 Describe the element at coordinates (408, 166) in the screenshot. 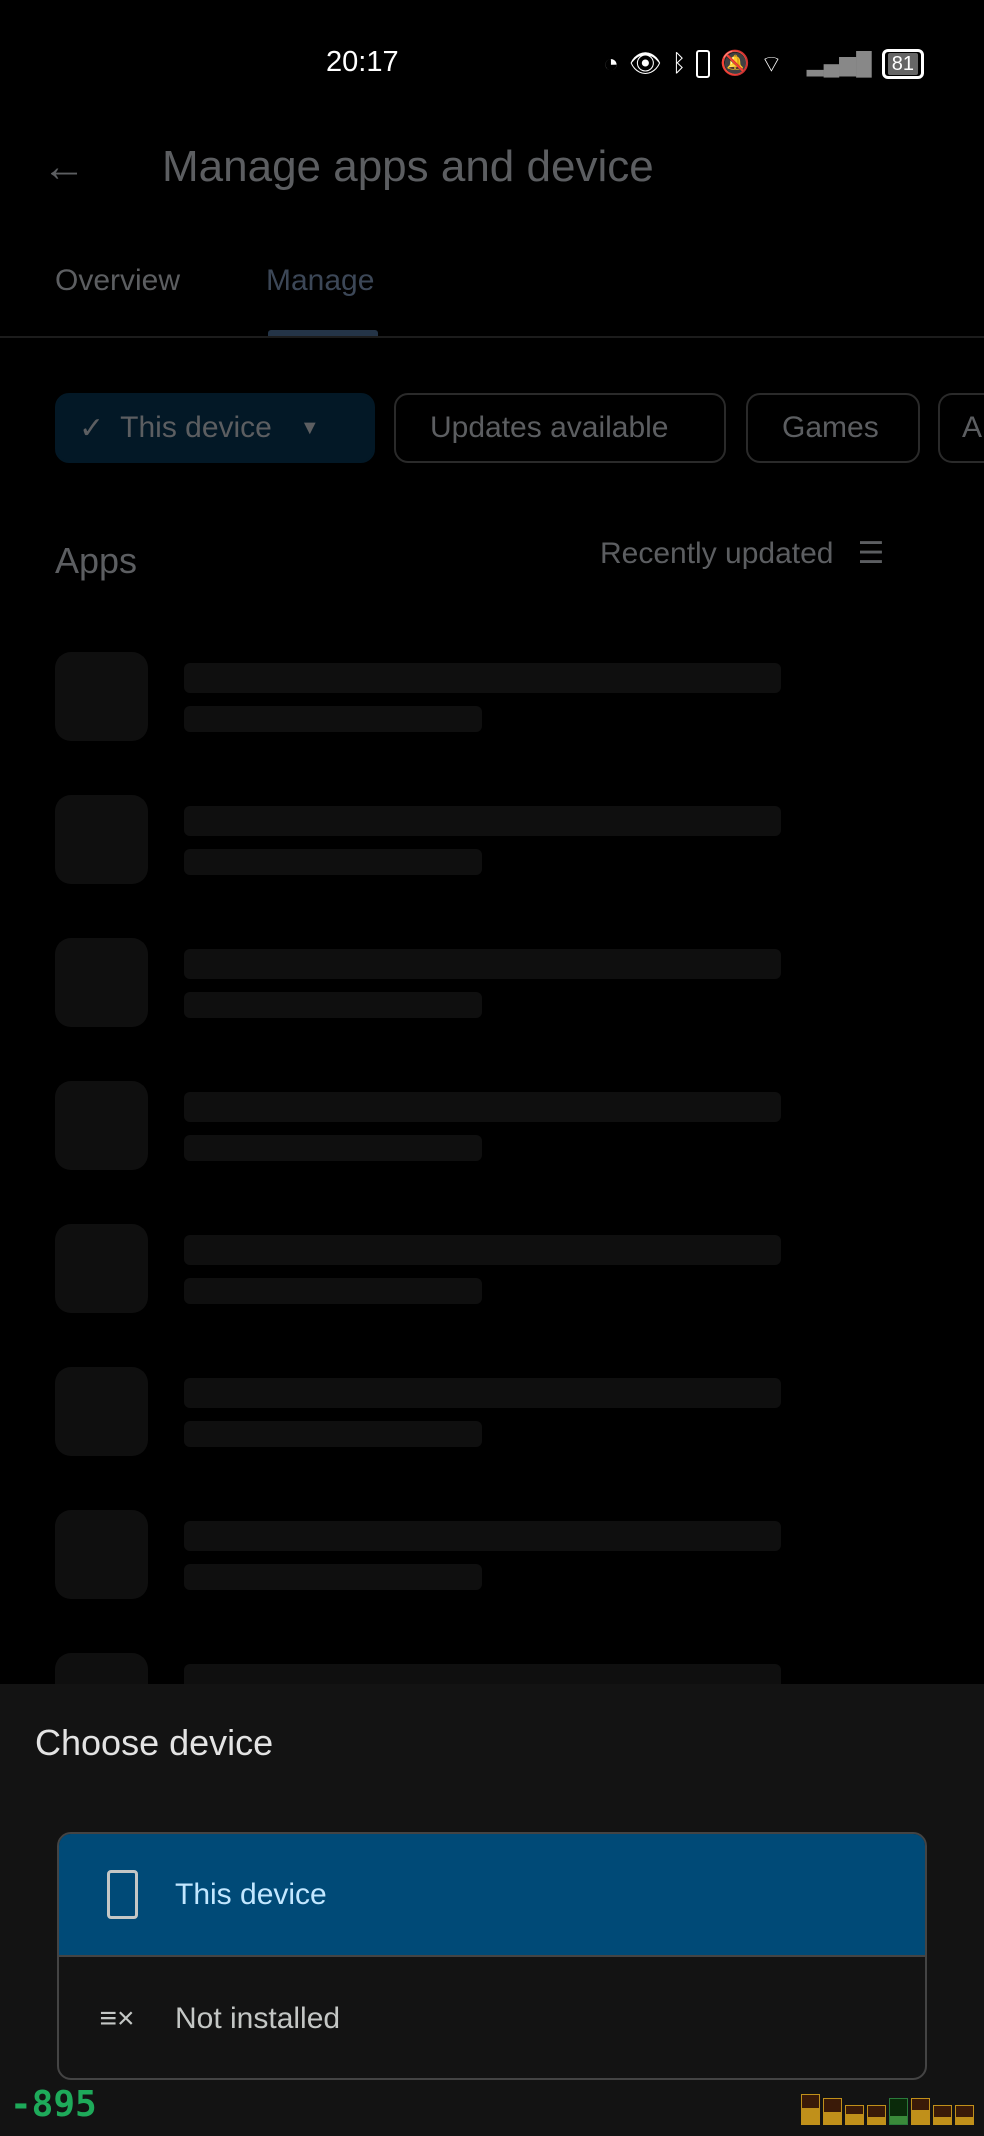

I see `page-title: Manage apps and device` at that location.